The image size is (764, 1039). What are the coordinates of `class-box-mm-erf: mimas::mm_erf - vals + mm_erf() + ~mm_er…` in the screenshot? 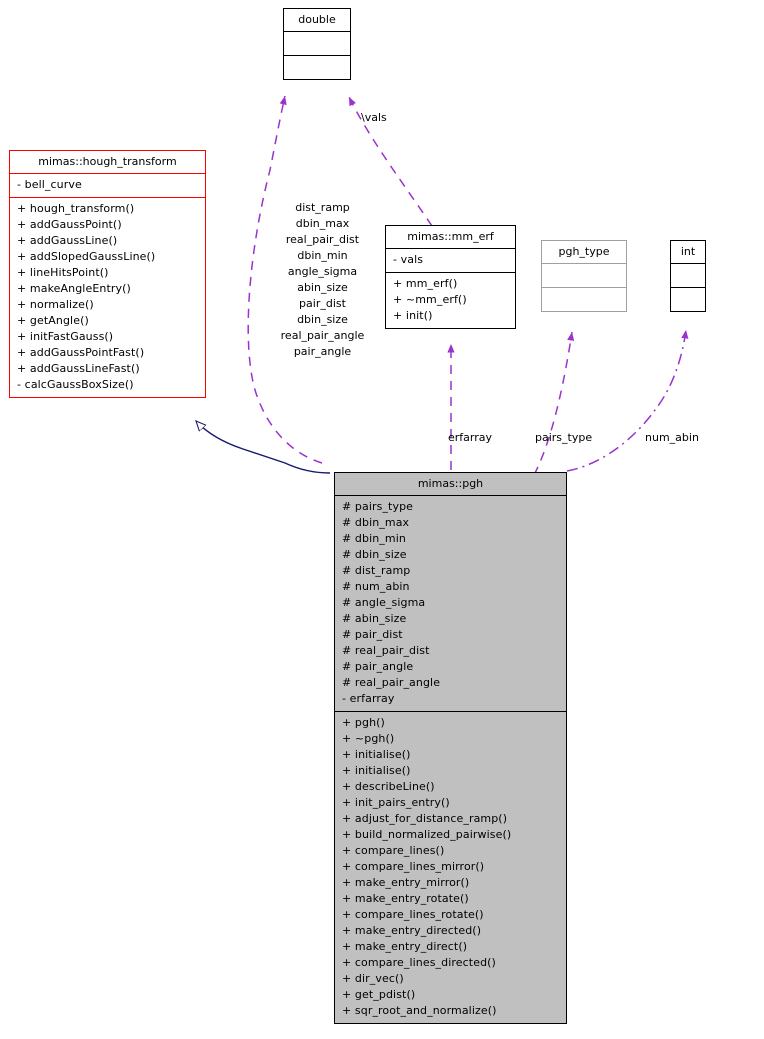 It's located at (450, 277).